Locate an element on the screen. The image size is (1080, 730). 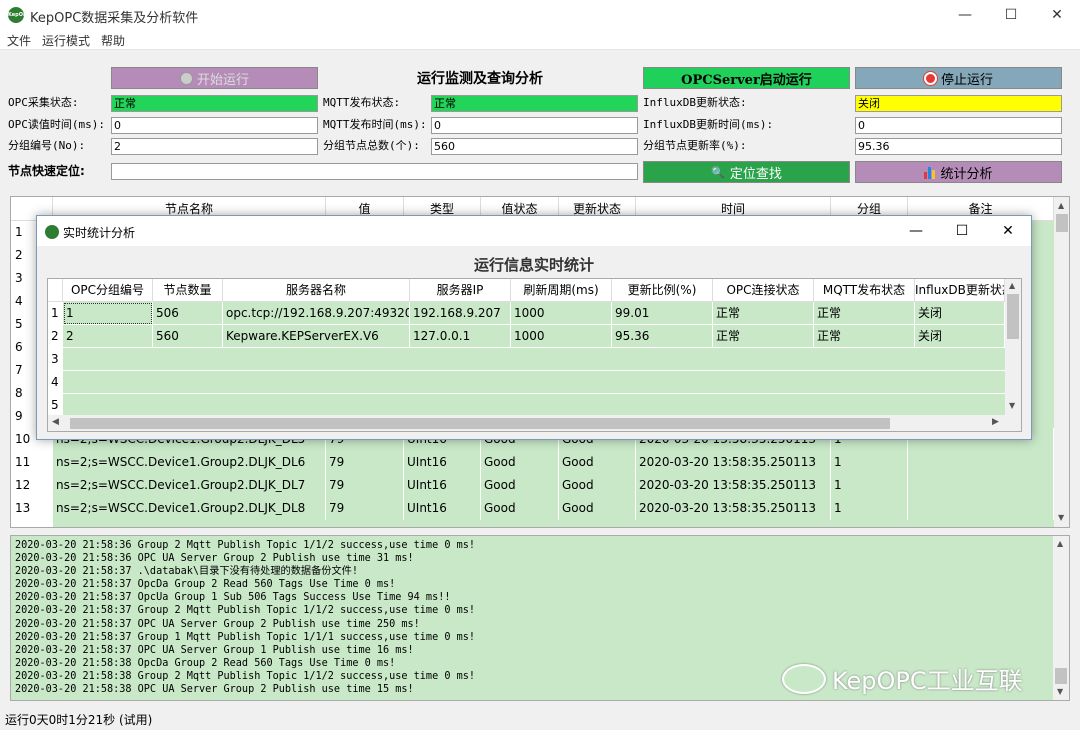
table-cell-node-name: ns=2;s=WSCC.Device1.Group2.DLJK_DL6 is located at coordinates (189, 462).